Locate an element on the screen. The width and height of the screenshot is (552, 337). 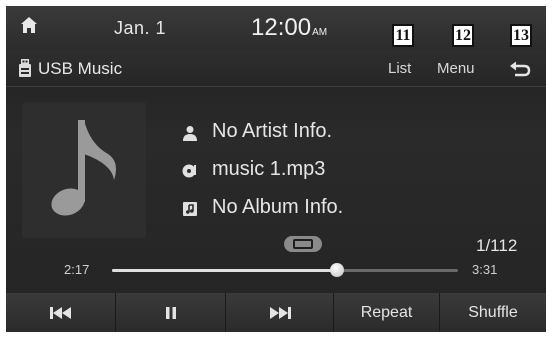
ampm: AM is located at coordinates (320, 32).